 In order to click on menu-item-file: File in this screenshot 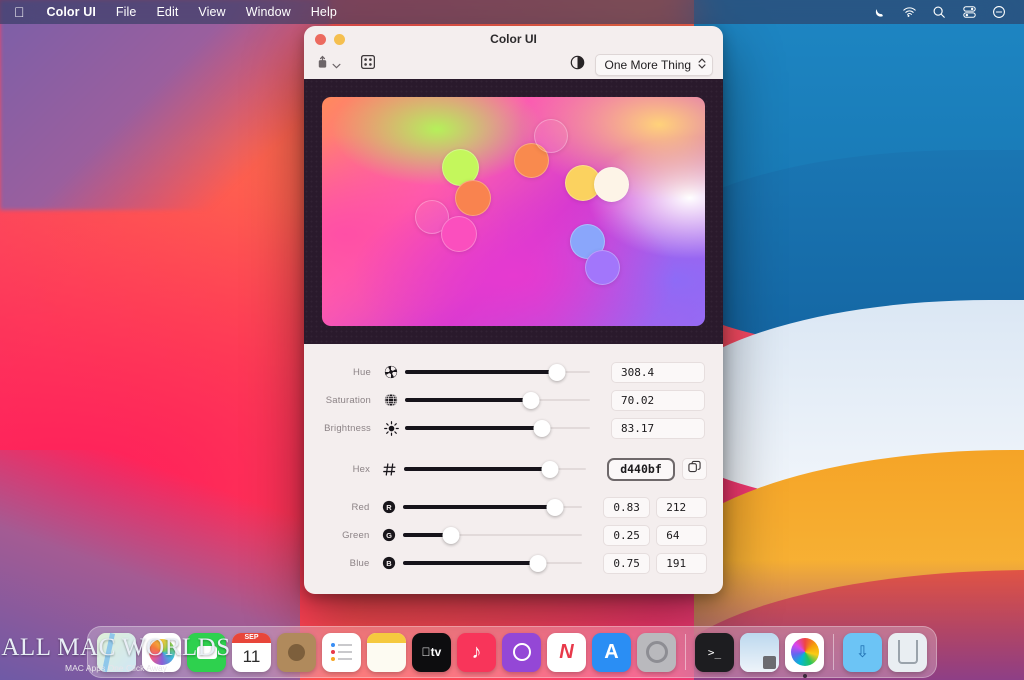, I will do `click(126, 12)`.